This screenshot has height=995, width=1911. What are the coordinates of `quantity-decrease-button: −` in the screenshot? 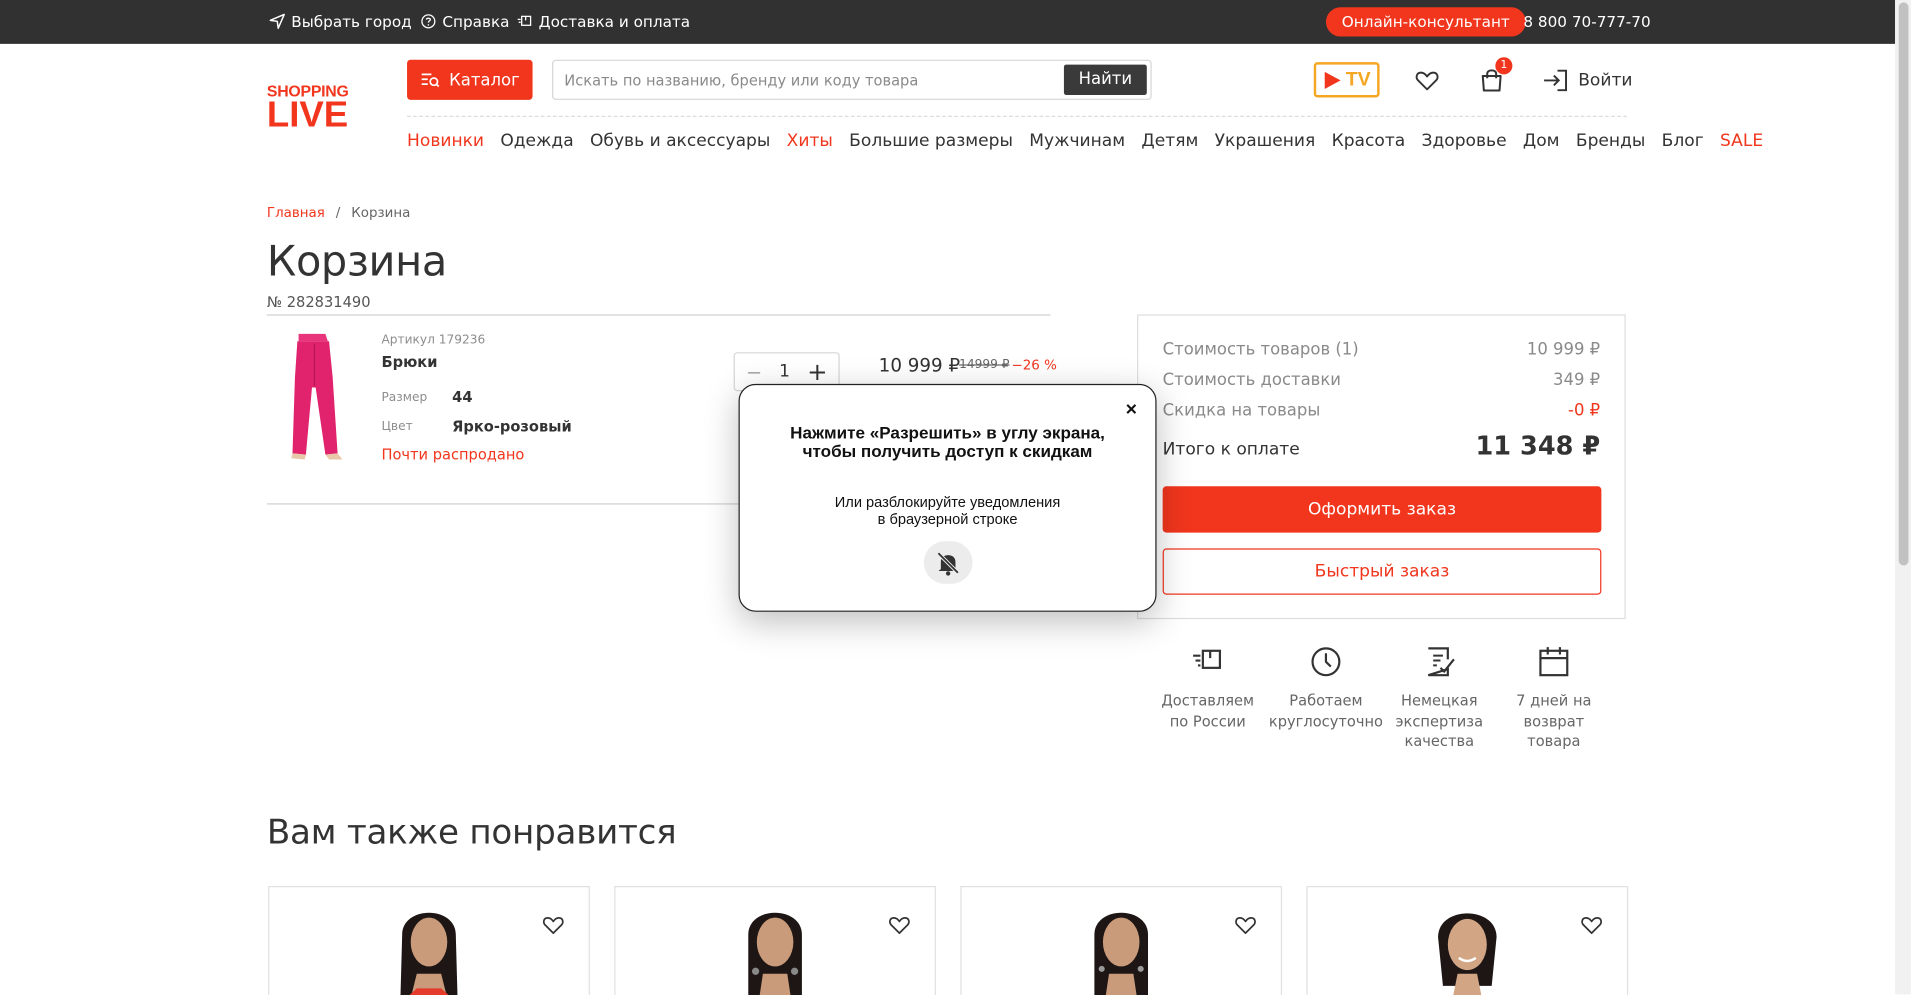 It's located at (754, 371).